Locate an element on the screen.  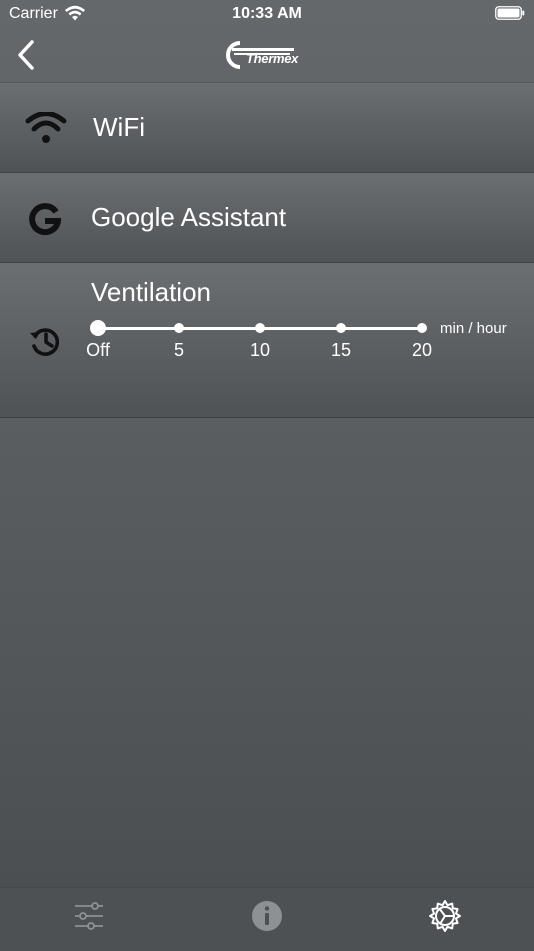
back-chevron-icon is located at coordinates (27, 55).